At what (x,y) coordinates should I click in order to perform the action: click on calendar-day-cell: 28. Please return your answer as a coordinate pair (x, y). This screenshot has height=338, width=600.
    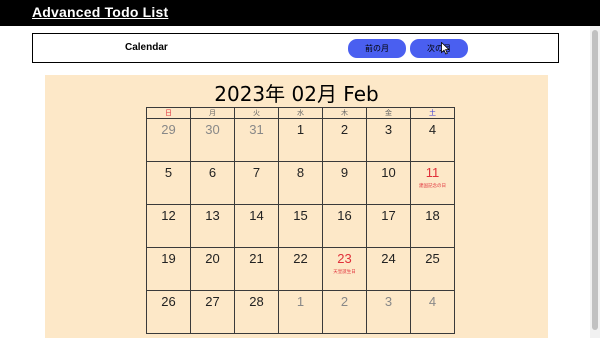
    Looking at the image, I should click on (256, 312).